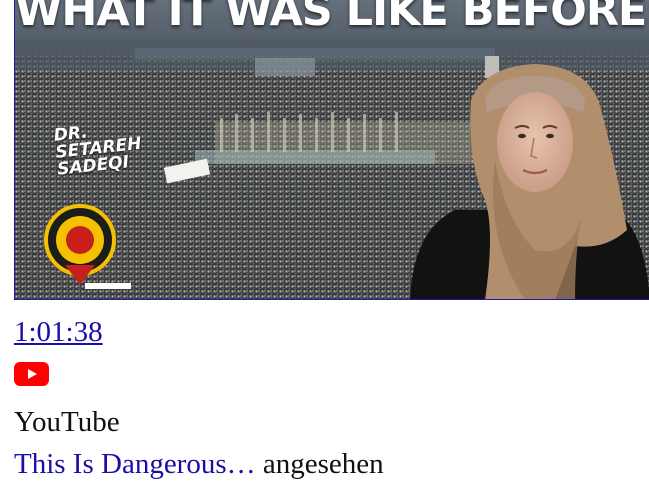 The height and width of the screenshot is (482, 649). Describe the element at coordinates (319, 464) in the screenshot. I see `watched-status: angesehen` at that location.